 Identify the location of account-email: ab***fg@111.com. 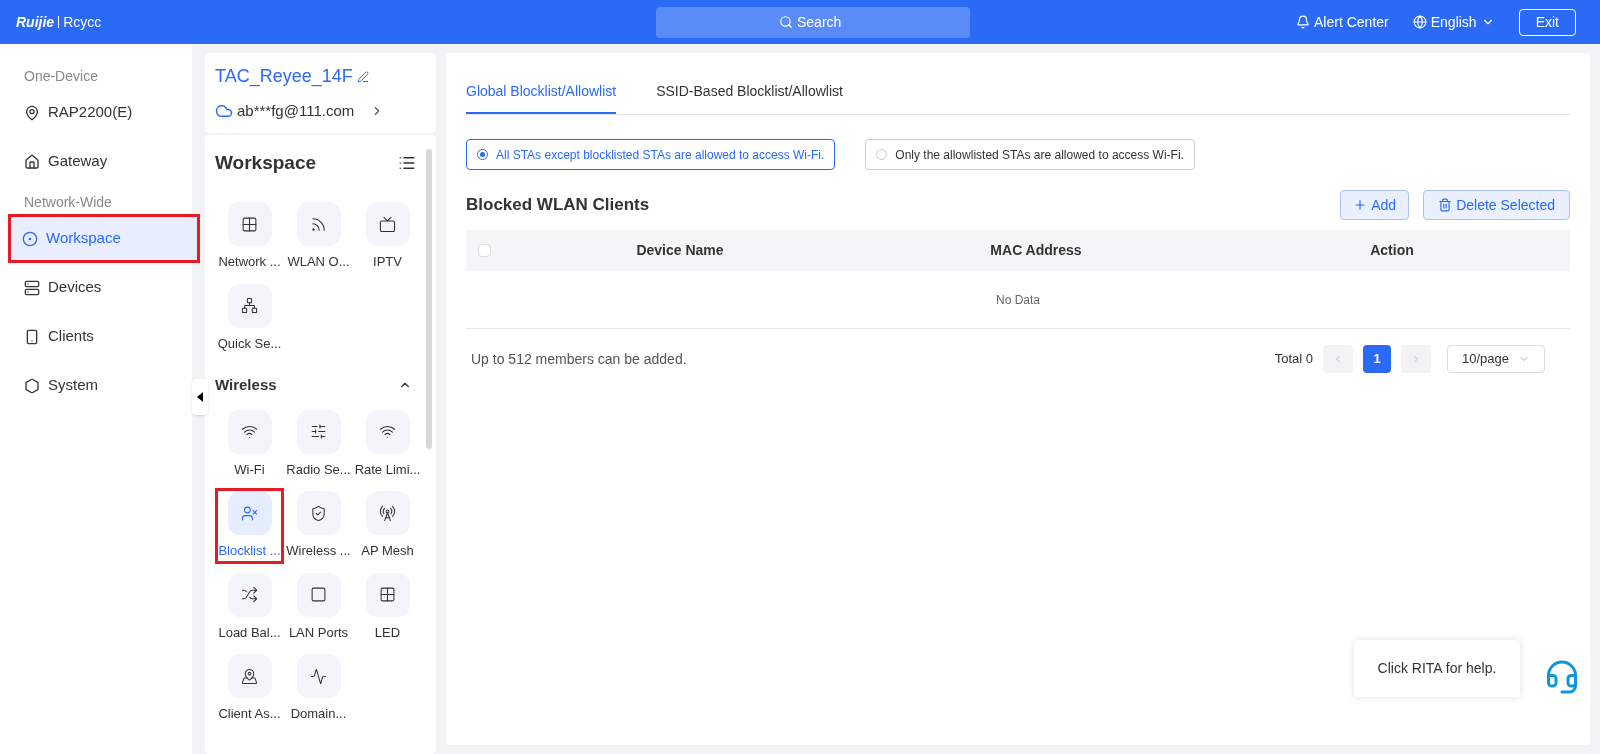
(296, 111).